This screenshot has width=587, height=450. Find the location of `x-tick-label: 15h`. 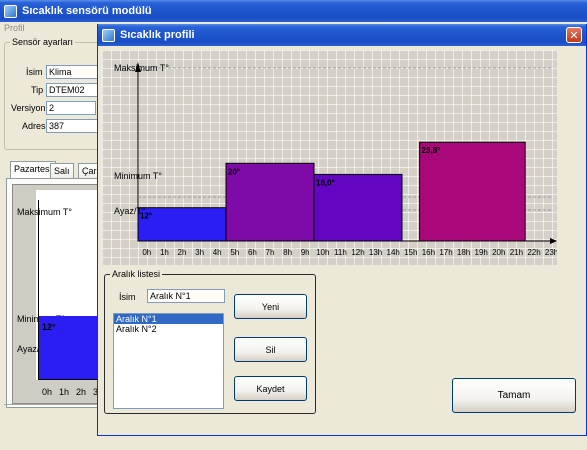

x-tick-label: 15h is located at coordinates (410, 252).